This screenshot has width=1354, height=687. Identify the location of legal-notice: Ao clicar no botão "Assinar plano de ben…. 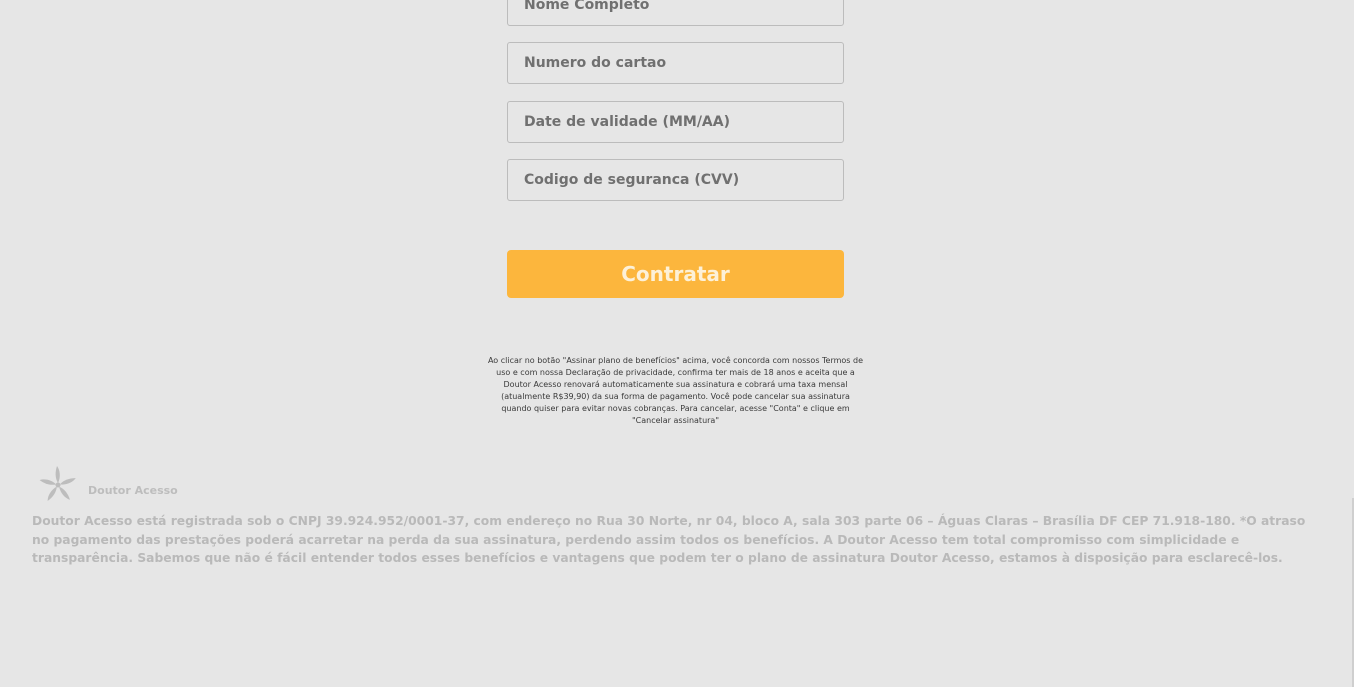
(675, 390).